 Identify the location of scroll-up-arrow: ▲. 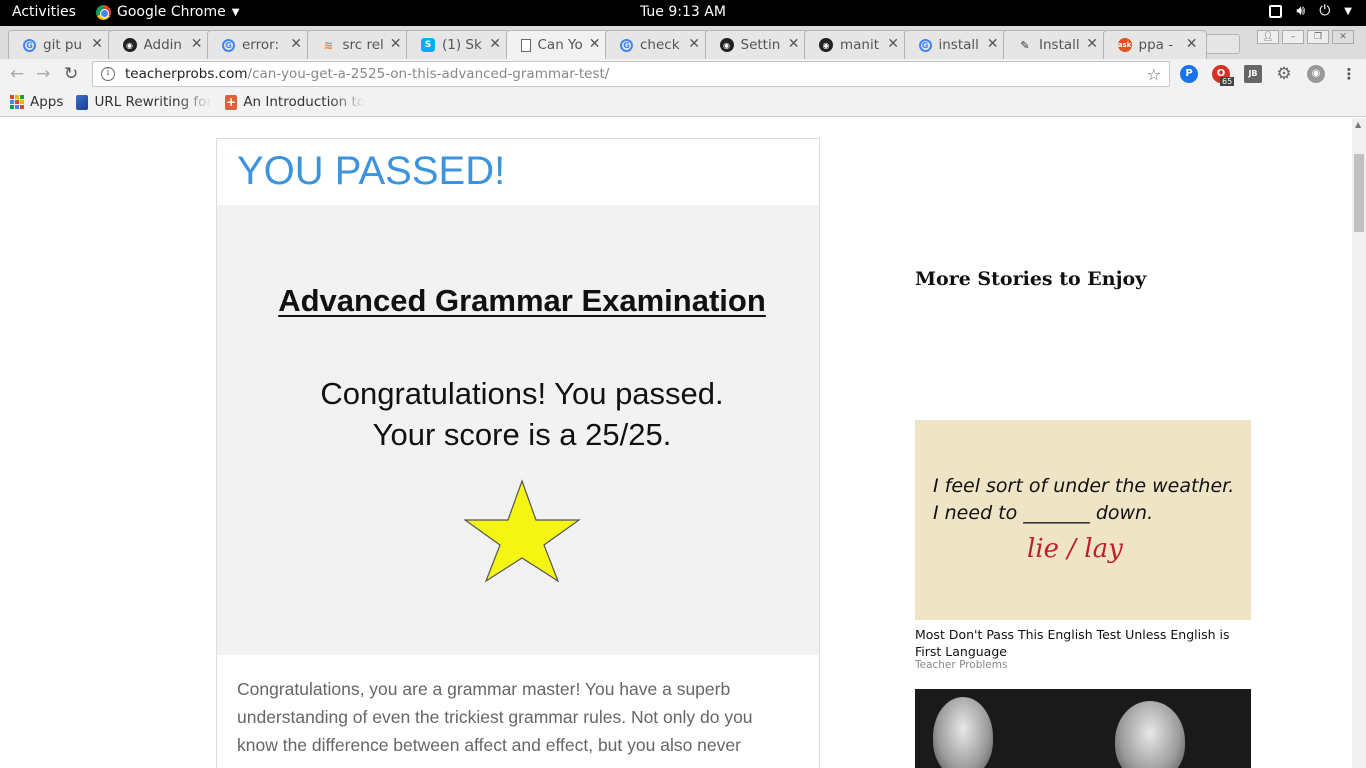
(1358, 124).